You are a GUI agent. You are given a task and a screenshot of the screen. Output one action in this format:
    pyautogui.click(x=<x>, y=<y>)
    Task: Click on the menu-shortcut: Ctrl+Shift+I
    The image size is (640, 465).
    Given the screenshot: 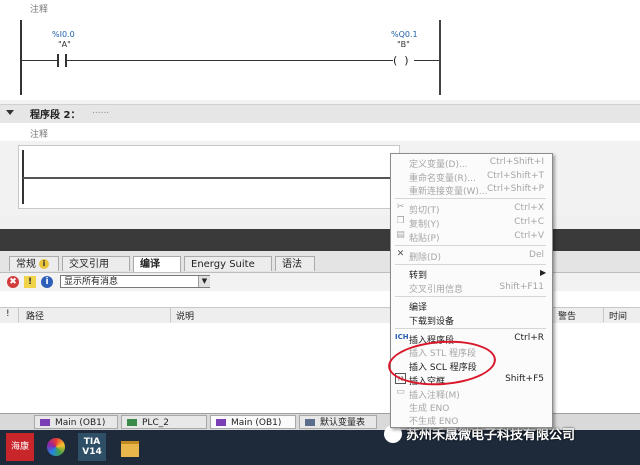 What is the action you would take?
    pyautogui.click(x=516, y=162)
    